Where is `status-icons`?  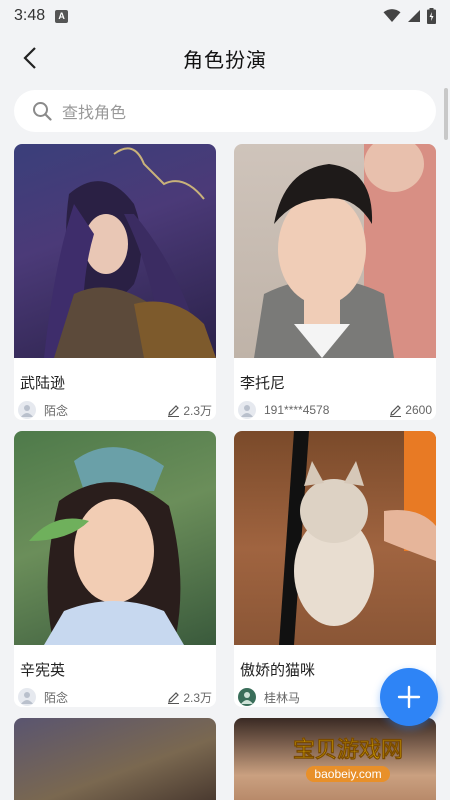 status-icons is located at coordinates (409, 16).